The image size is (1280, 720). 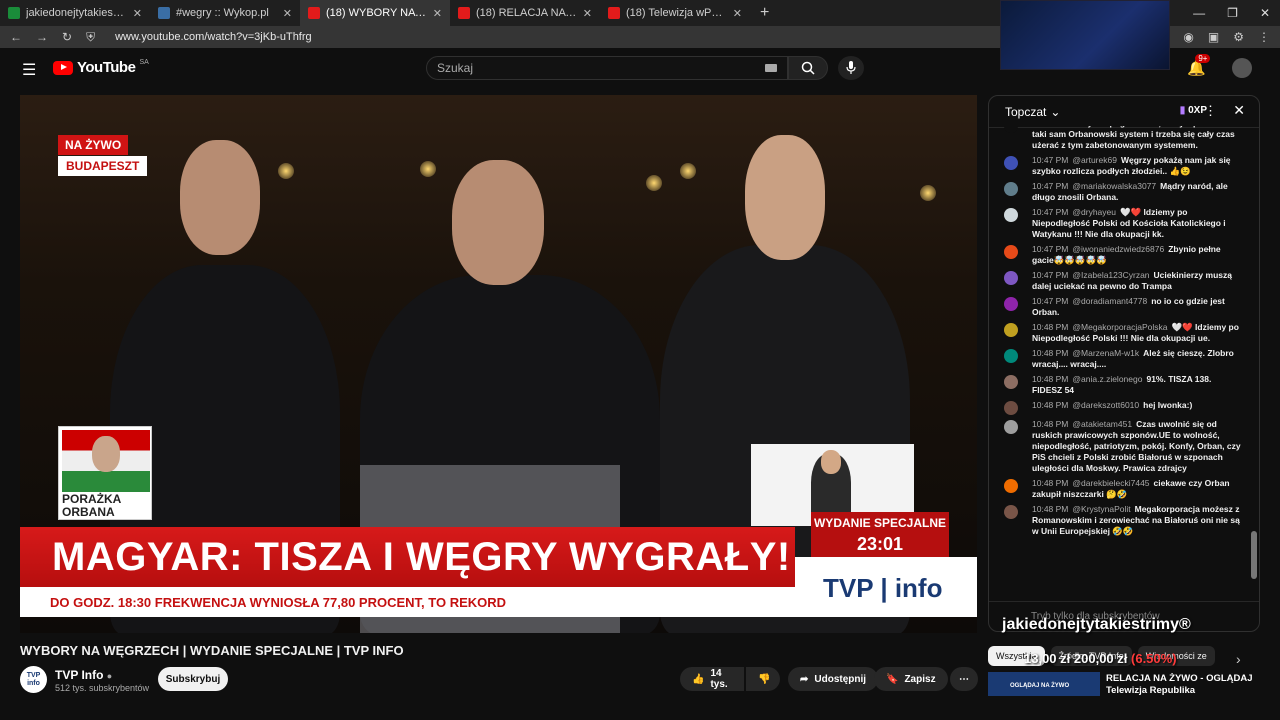 I want to click on menu-icon: ☰, so click(x=29, y=70).